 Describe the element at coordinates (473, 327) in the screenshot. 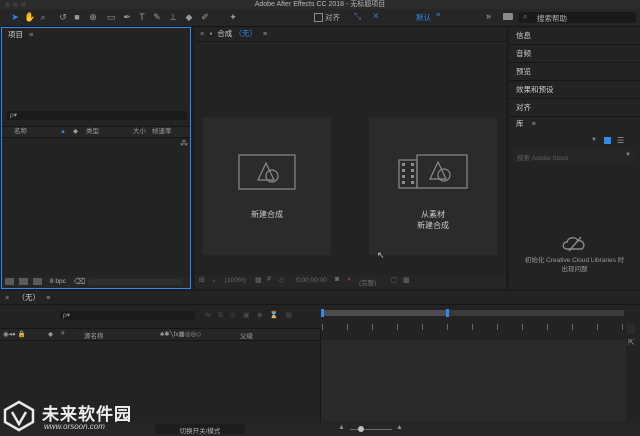

I see `time-ruler` at that location.